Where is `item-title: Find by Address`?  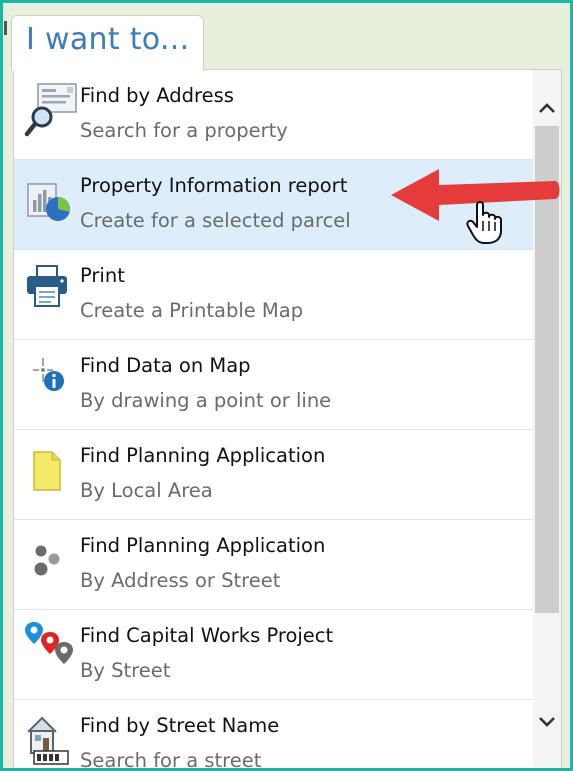
item-title: Find by Address is located at coordinates (157, 95).